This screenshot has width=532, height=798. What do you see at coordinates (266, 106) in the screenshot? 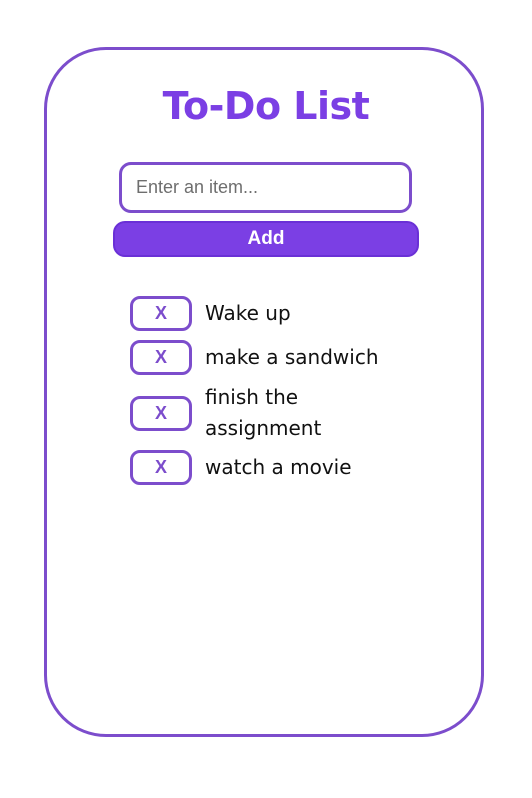
I see `page-title: To-Do List` at bounding box center [266, 106].